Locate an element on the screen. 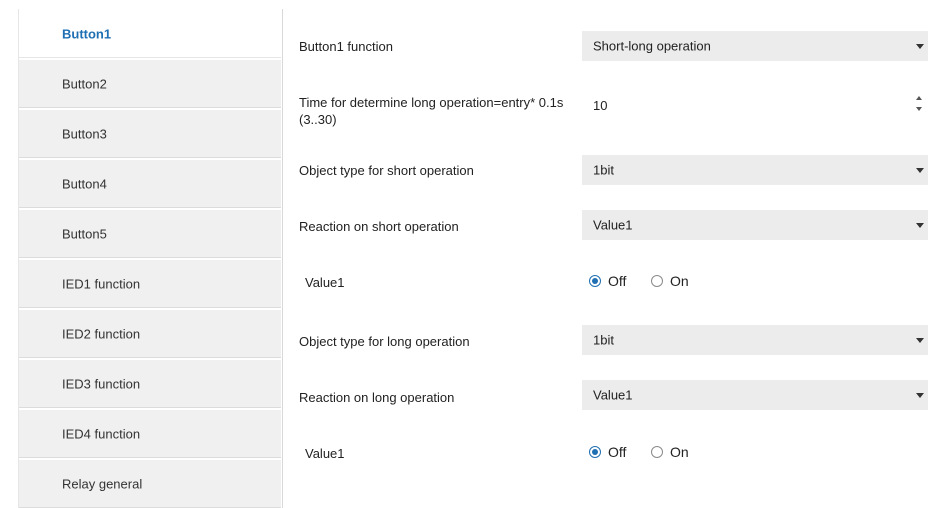 The width and height of the screenshot is (928, 508). sidebar-item-label: IED1 function is located at coordinates (101, 283).